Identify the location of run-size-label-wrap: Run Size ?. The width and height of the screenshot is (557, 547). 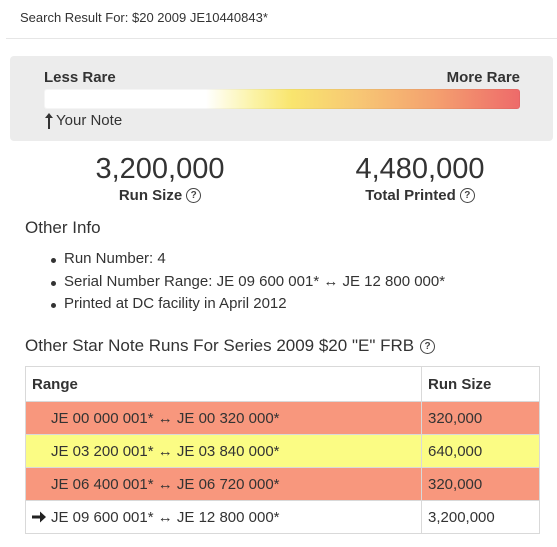
(160, 195).